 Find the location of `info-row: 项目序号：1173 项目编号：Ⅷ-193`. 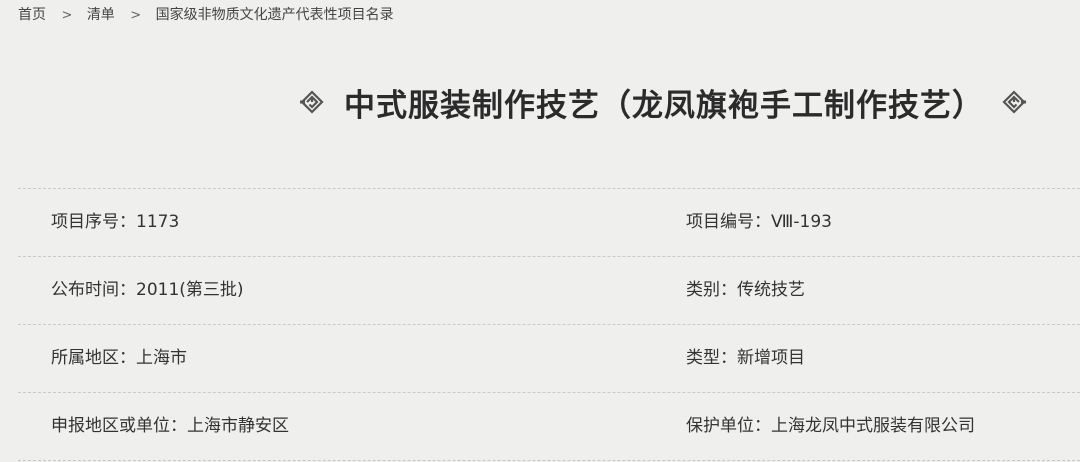

info-row: 项目序号：1173 项目编号：Ⅷ-193 is located at coordinates (549, 223).